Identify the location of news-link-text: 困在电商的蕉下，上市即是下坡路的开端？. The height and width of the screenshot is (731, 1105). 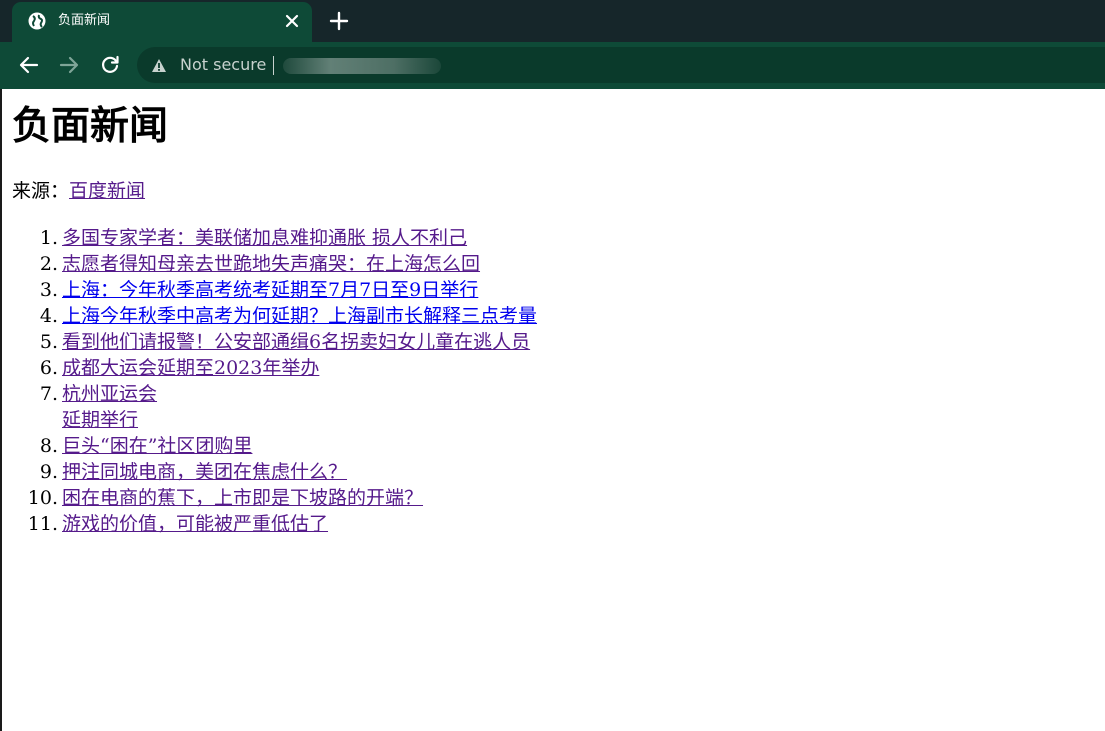
(243, 498).